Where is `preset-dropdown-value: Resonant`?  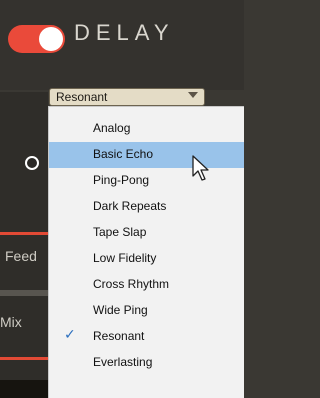 preset-dropdown-value: Resonant is located at coordinates (82, 97).